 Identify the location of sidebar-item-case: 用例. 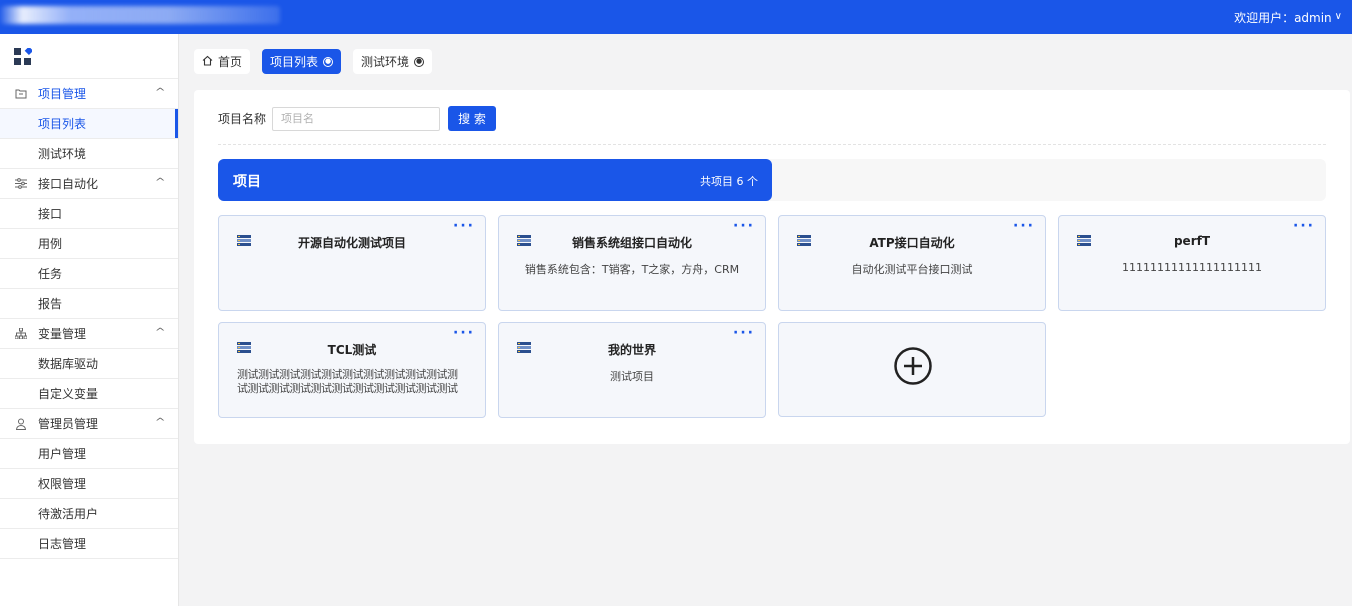
(89, 244).